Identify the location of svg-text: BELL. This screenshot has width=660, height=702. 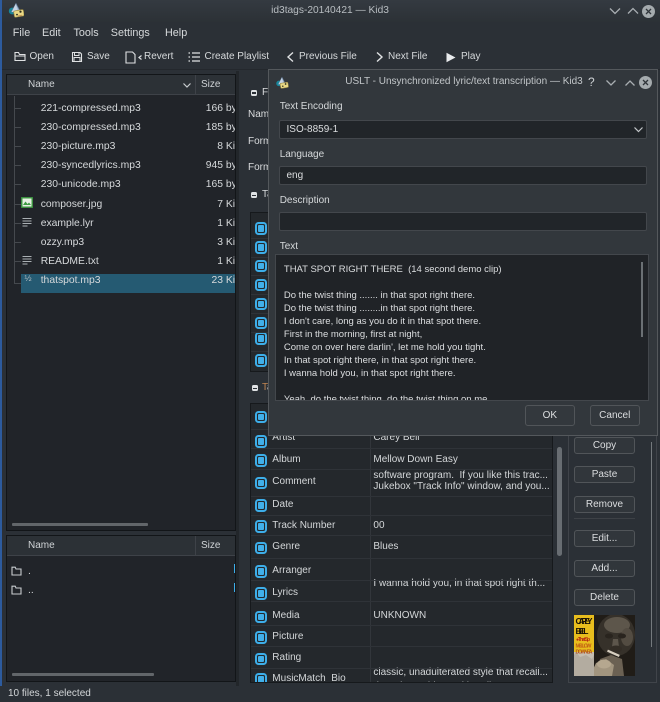
(582, 631).